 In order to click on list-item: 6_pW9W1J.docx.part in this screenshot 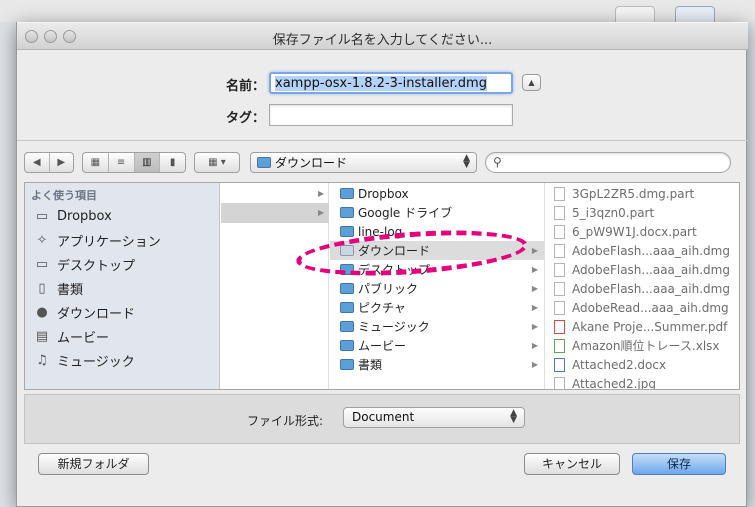, I will do `click(642, 231)`.